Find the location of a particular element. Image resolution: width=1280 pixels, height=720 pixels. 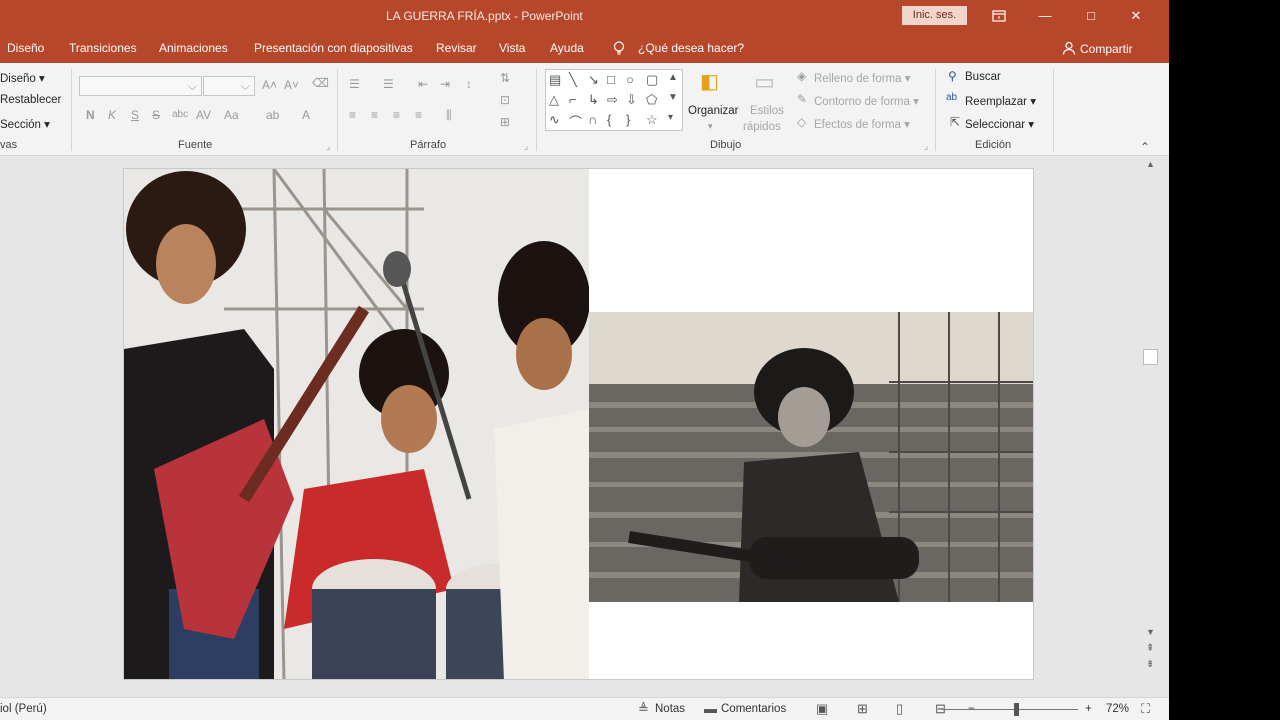

font-size-combo: ⌵ is located at coordinates (229, 86).